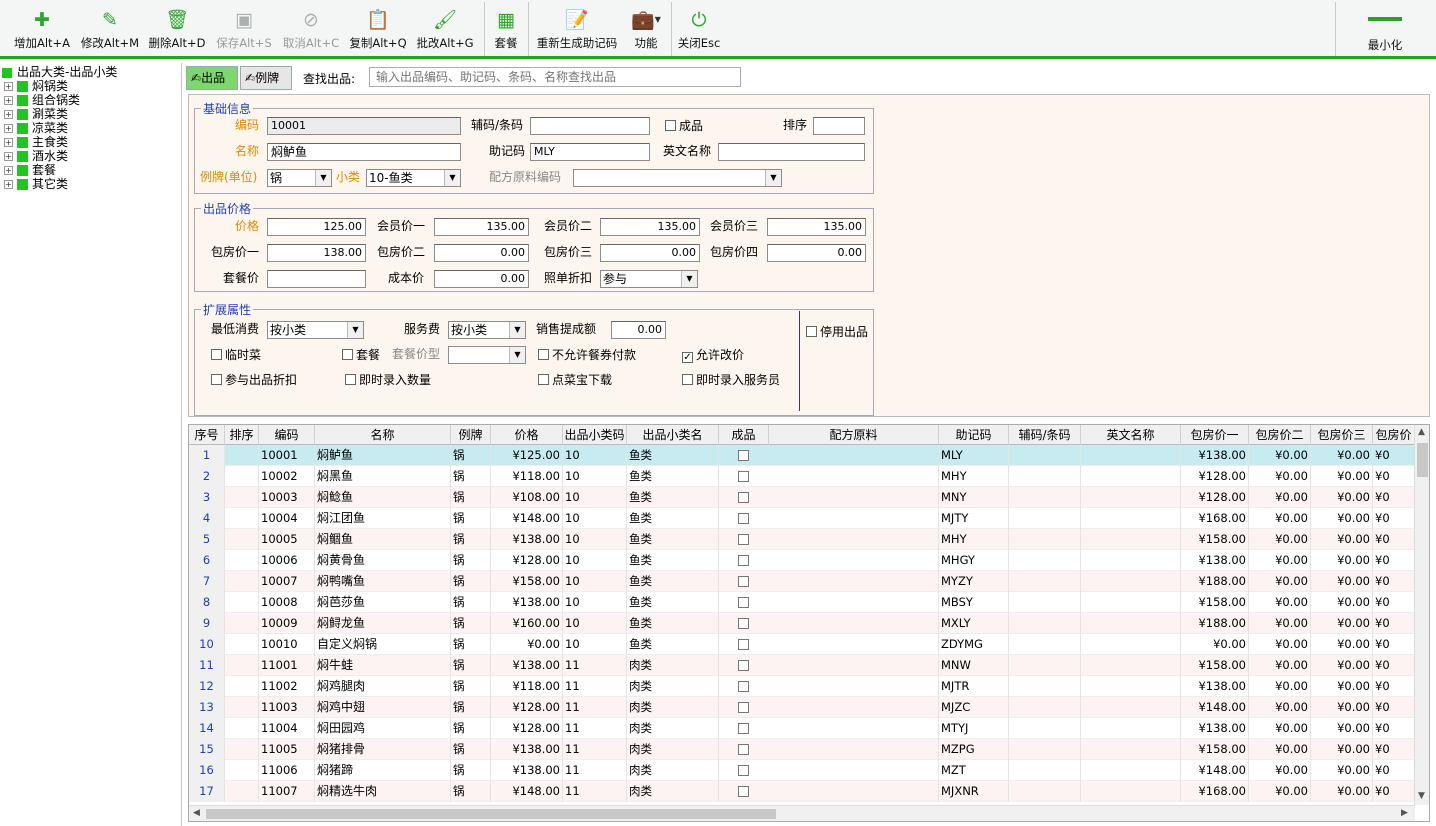 This screenshot has width=1436, height=826. Describe the element at coordinates (481, 279) in the screenshot. I see `cost-price-field: 0.00` at that location.